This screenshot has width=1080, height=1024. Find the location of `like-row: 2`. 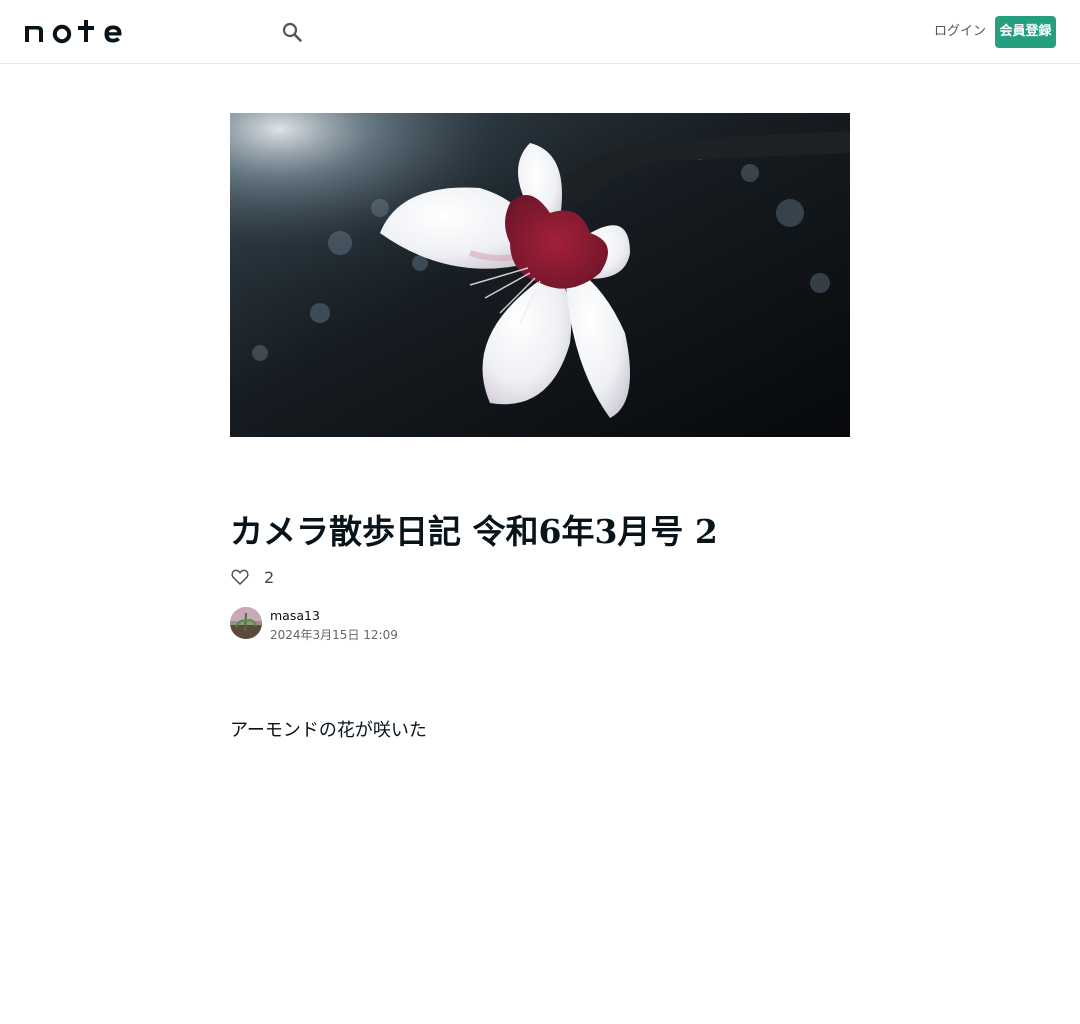

like-row: 2 is located at coordinates (252, 577).